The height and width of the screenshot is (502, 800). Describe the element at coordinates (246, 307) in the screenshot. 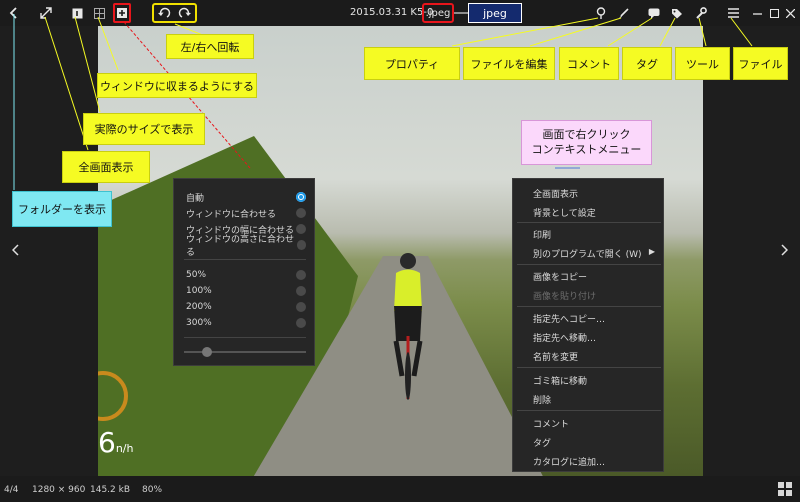

I see `zoom-option-200: 200%` at that location.